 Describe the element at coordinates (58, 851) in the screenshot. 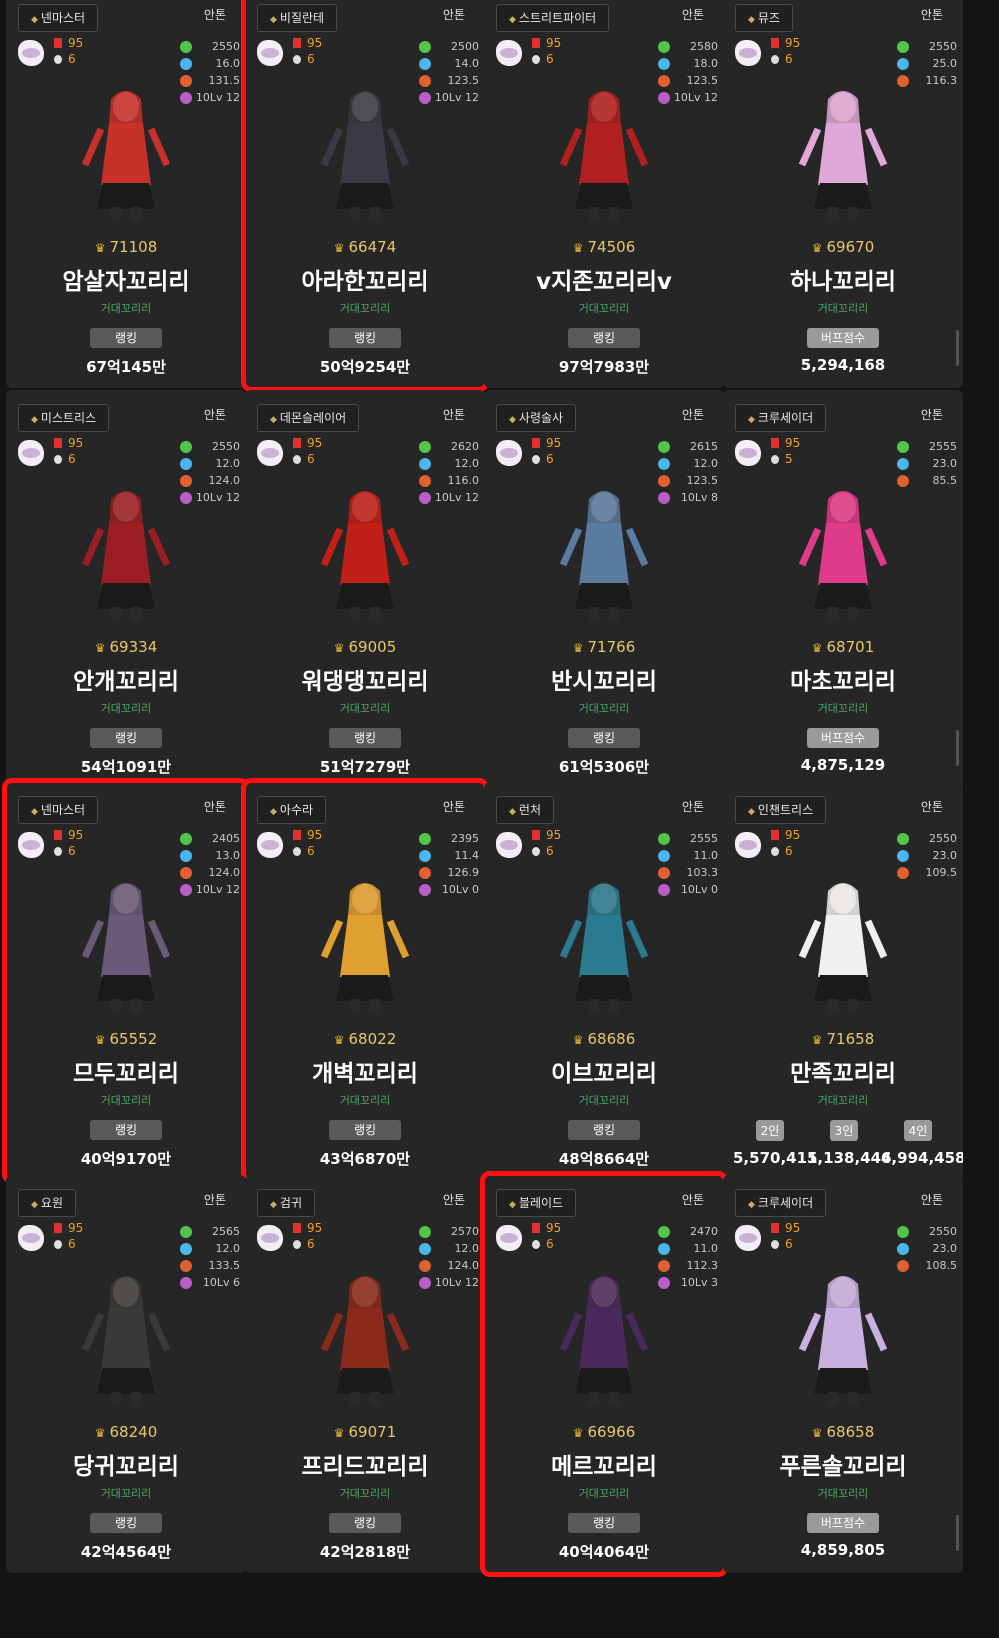

I see `pet-icon` at that location.